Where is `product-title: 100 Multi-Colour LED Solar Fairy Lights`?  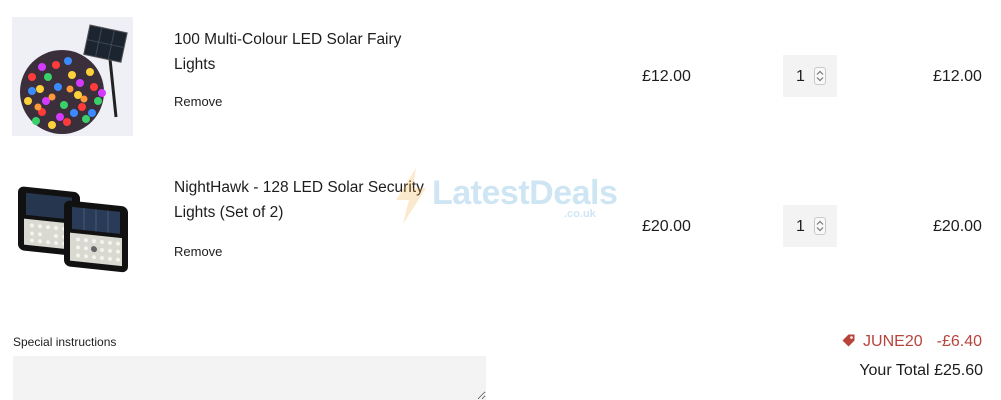 product-title: 100 Multi-Colour LED Solar Fairy Lights is located at coordinates (304, 52).